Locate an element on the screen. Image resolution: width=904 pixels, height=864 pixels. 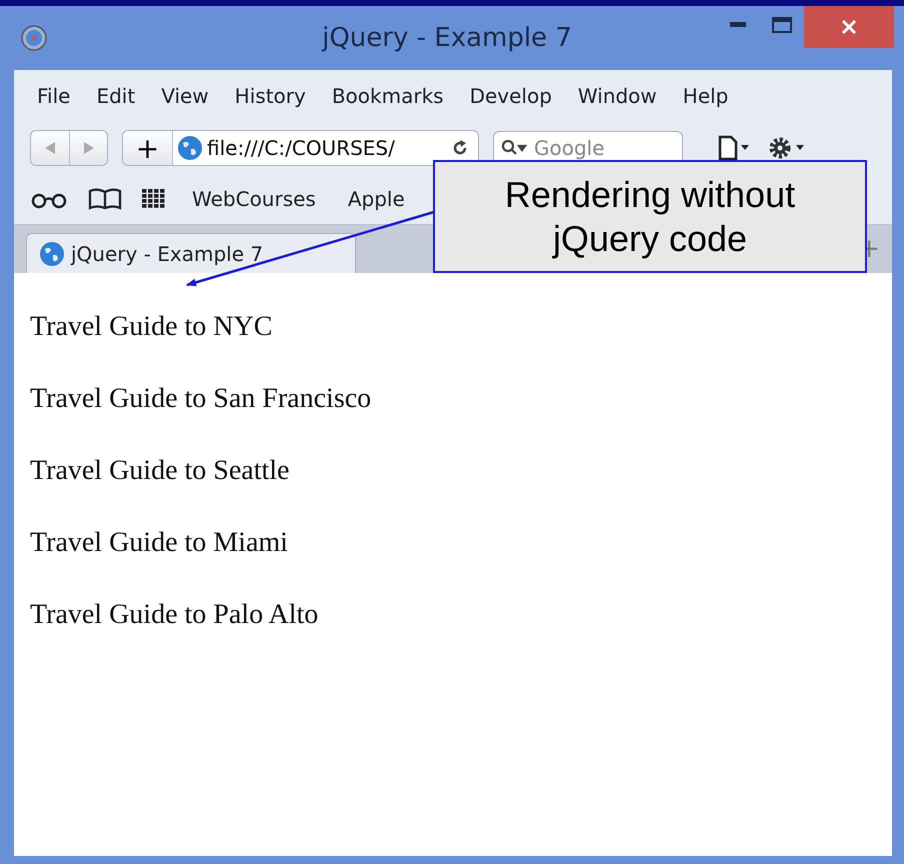
book-icon is located at coordinates (105, 199).